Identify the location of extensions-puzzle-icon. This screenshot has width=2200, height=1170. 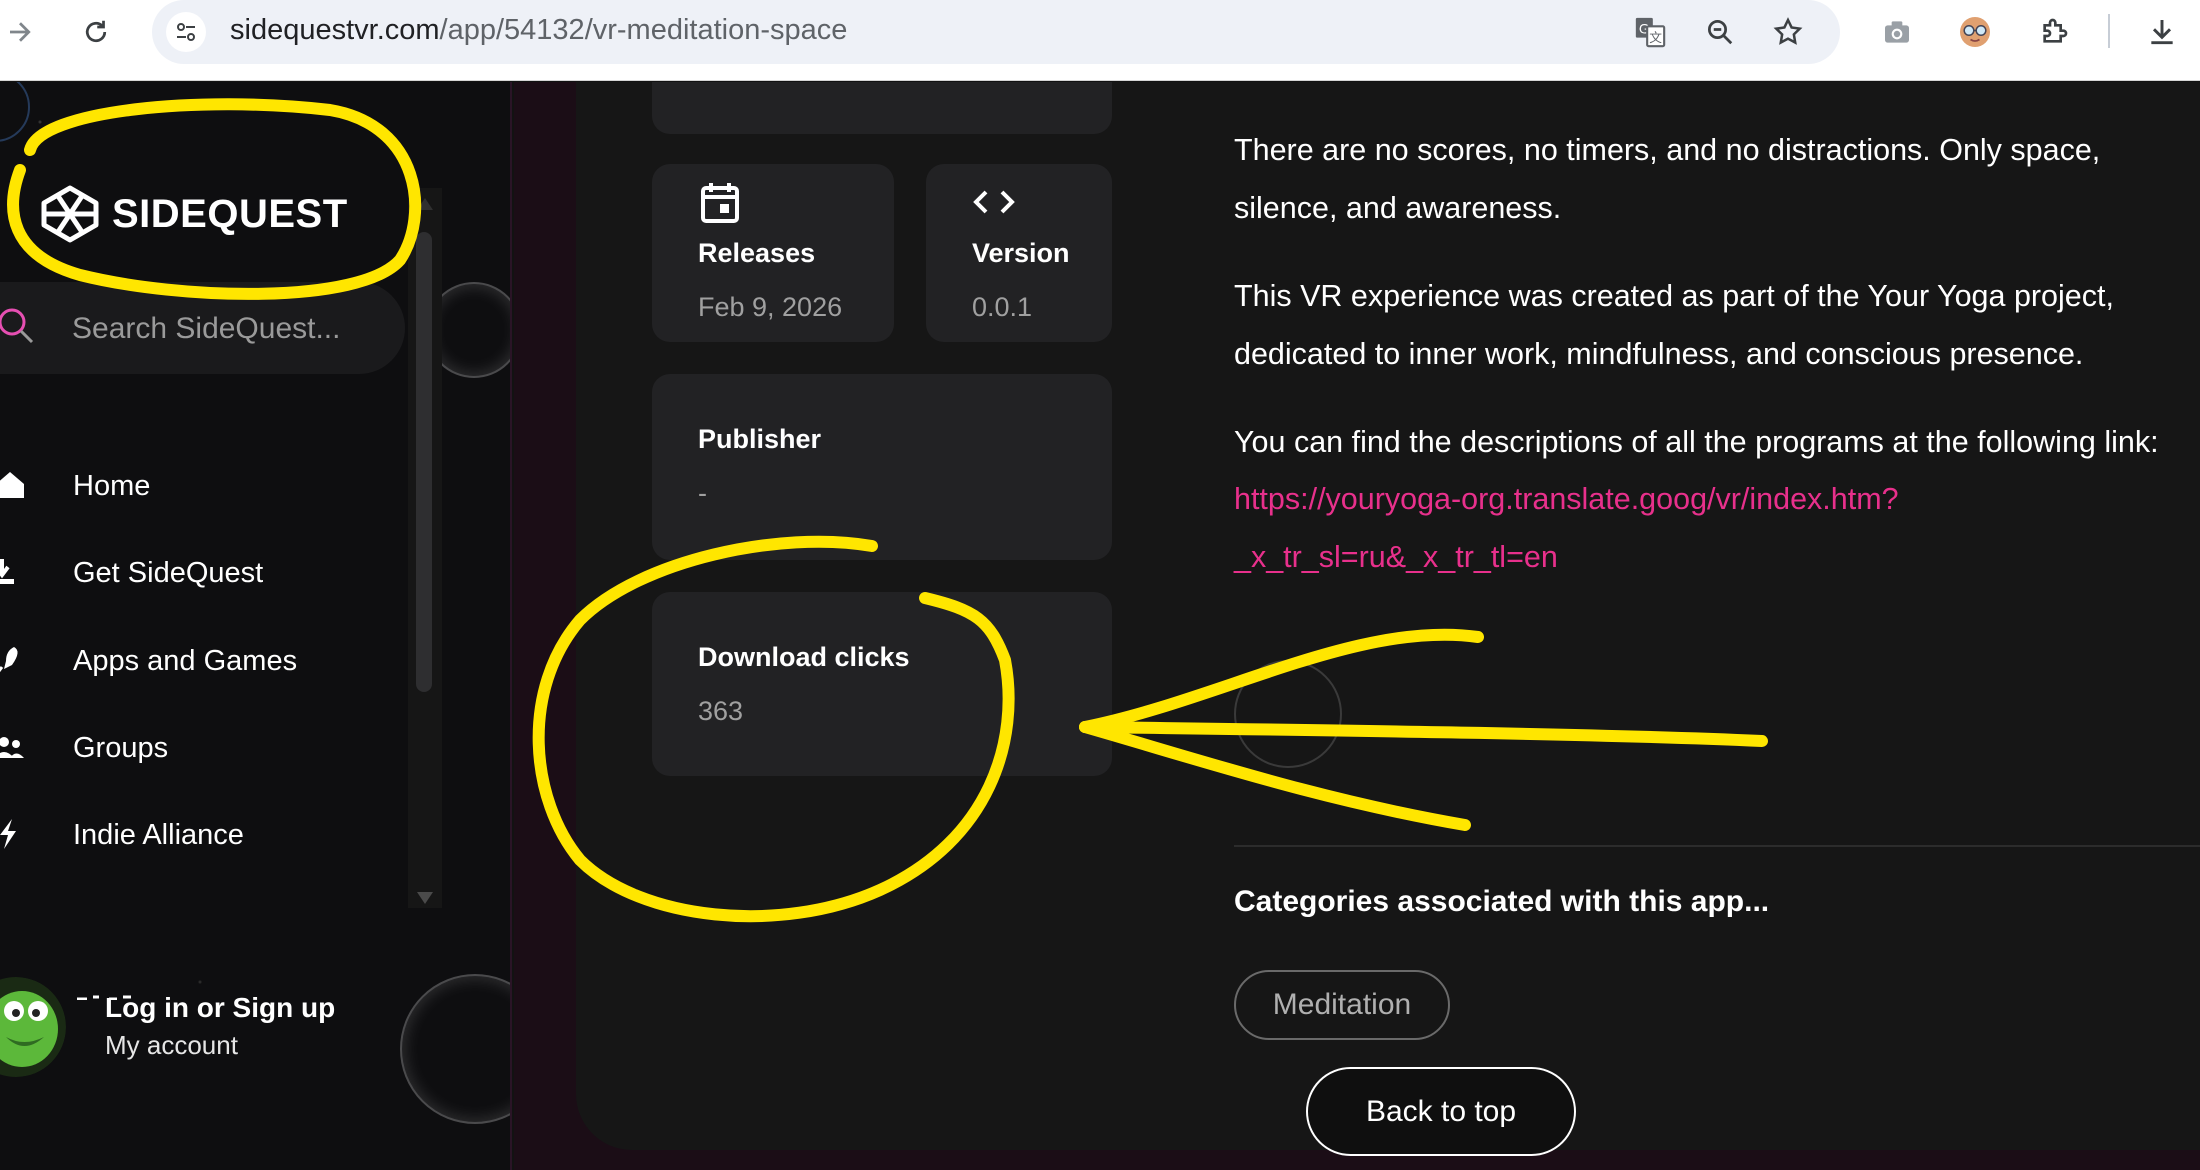
(2054, 32).